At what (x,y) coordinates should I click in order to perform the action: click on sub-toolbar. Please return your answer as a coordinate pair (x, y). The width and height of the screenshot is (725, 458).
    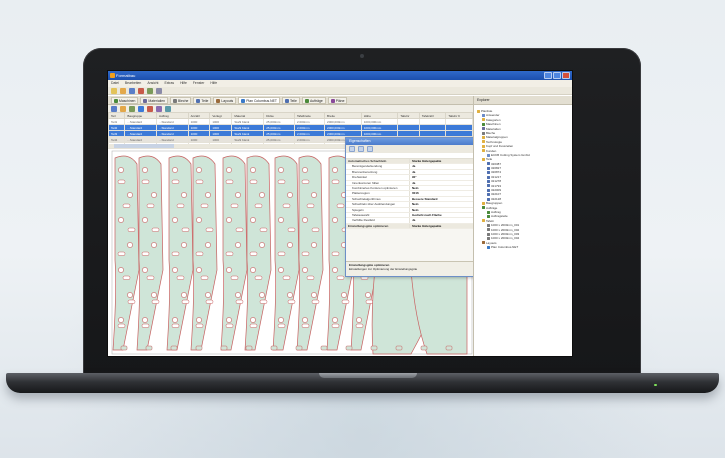
    Looking at the image, I should click on (290, 108).